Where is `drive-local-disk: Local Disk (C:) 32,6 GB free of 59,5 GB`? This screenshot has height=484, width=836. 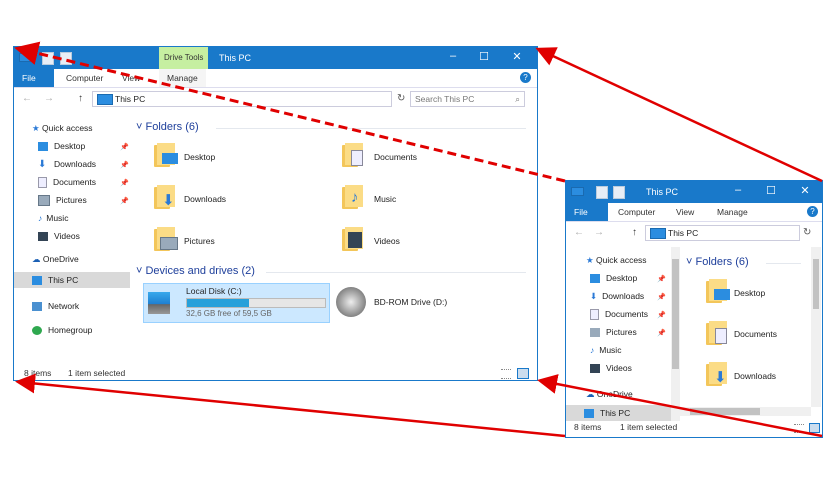
drive-local-disk: Local Disk (C:) 32,6 GB free of 59,5 GB is located at coordinates (236, 303).